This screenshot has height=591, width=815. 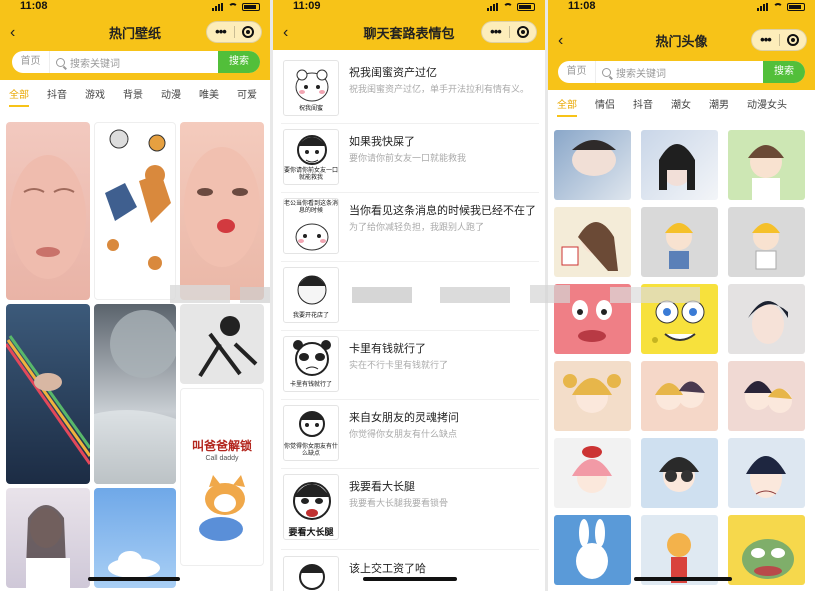 I want to click on tab-anime: 动漫, so click(x=171, y=96).